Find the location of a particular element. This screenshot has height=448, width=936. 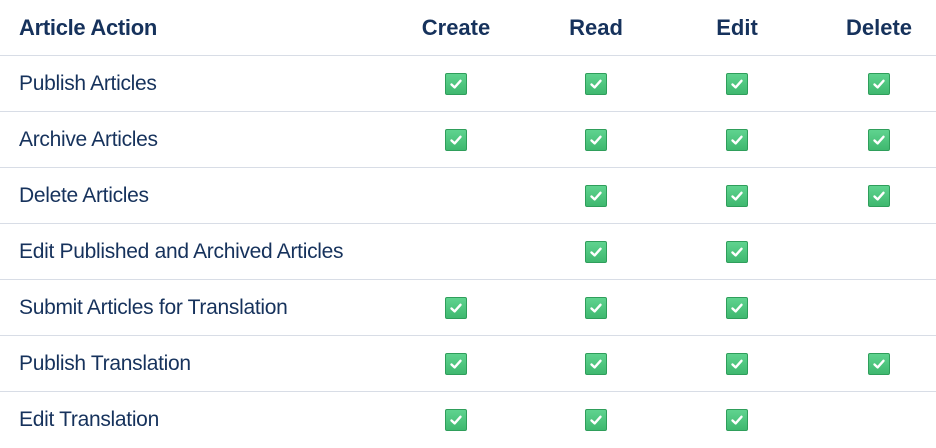

table-row: Submit Articles for Translation is located at coordinates (468, 308).